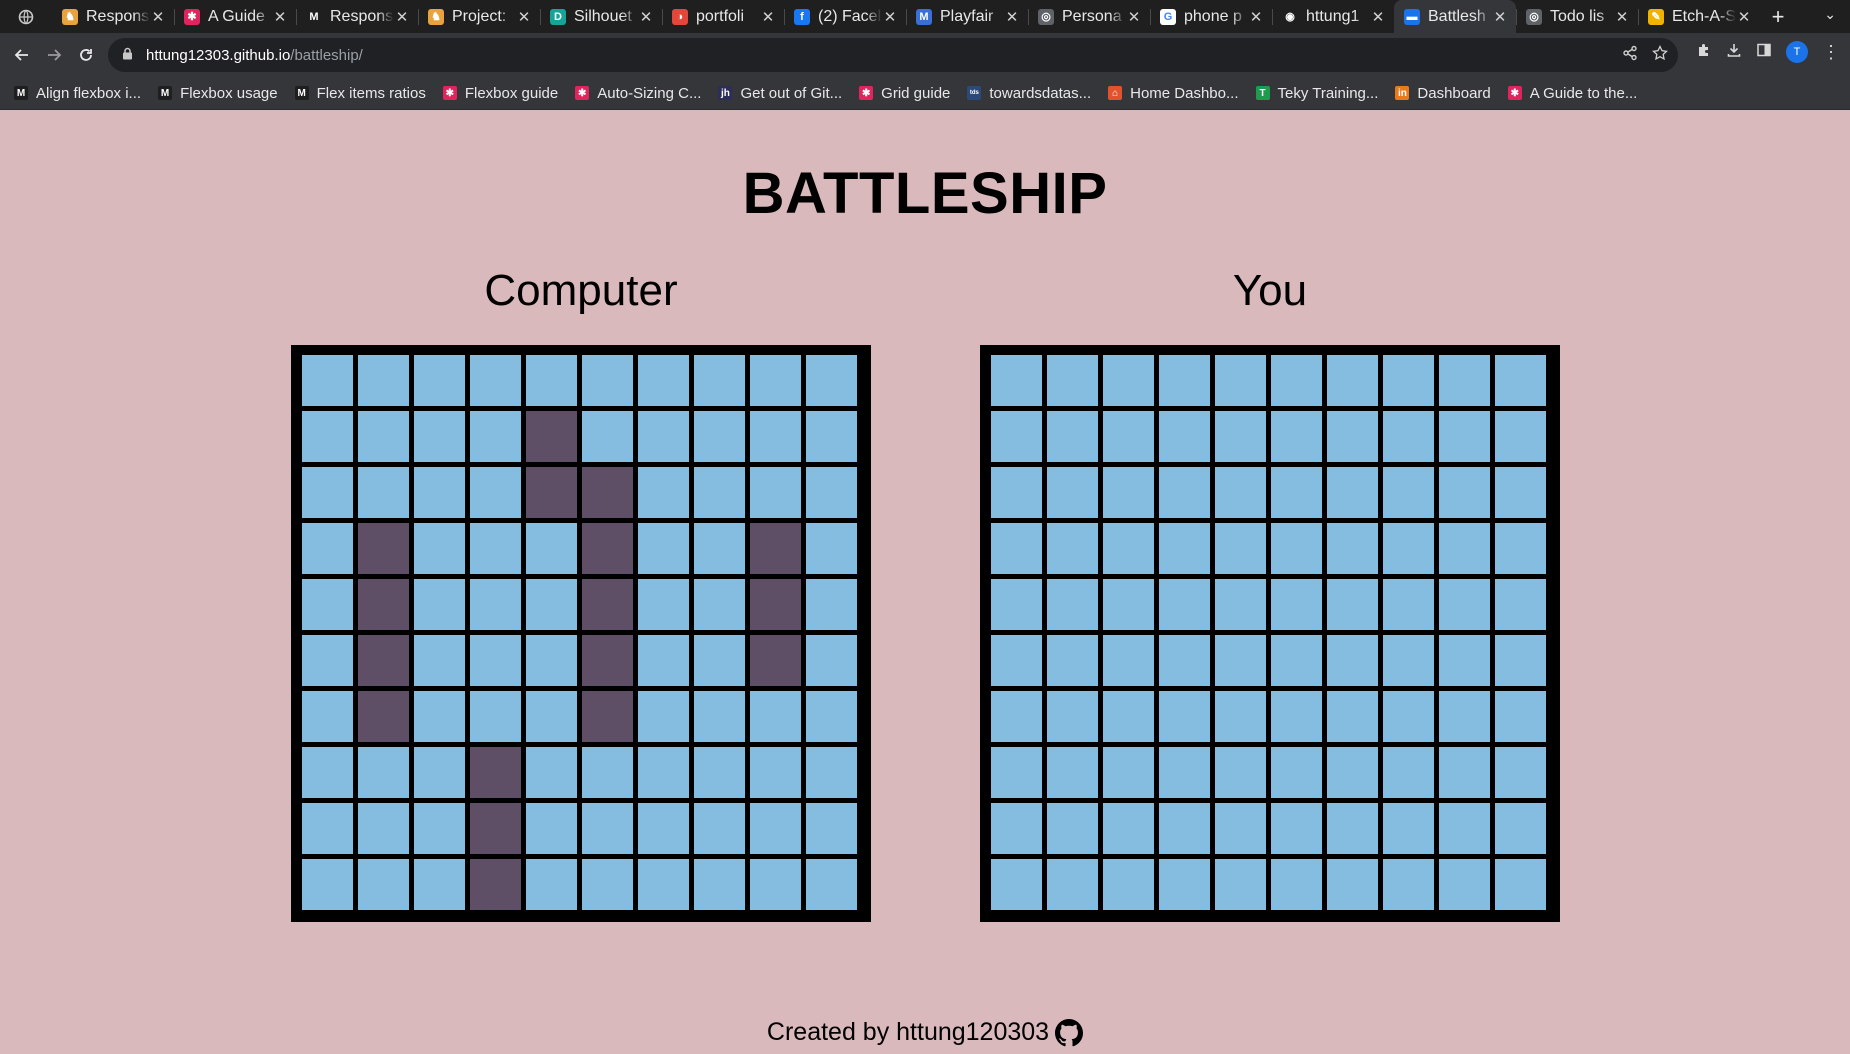  I want to click on browser-tab: Gphone p ✕, so click(1211, 16).